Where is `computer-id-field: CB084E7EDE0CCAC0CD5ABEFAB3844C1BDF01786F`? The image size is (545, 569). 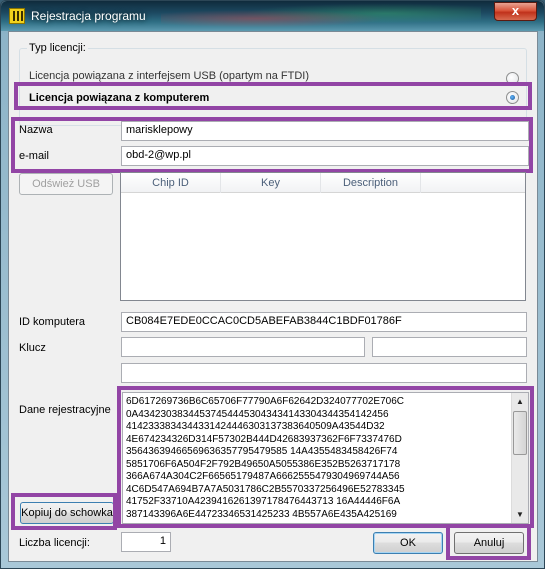 computer-id-field: CB084E7EDE0CCAC0CD5ABEFAB3844C1BDF01786F is located at coordinates (324, 322).